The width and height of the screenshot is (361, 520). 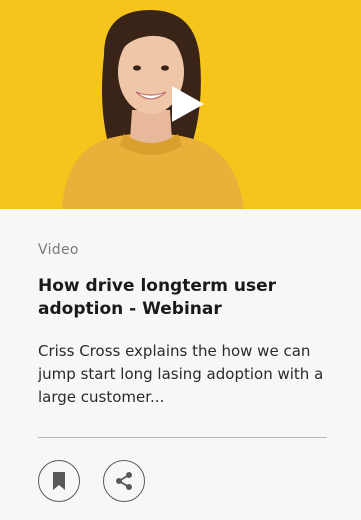 I want to click on share-icon, so click(x=124, y=481).